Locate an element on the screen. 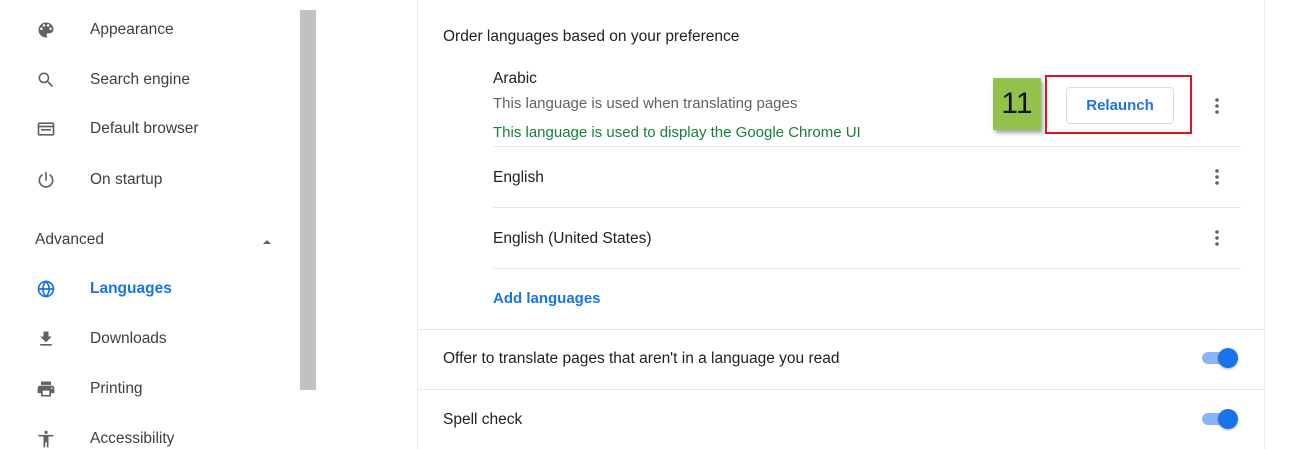  spell-check-toggle is located at coordinates (1219, 419).